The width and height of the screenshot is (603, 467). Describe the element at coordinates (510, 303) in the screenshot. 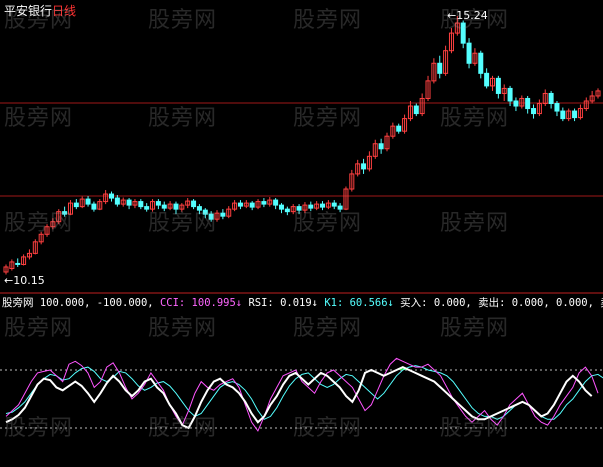

I see `indicator-value: 卖出: 0.000,` at that location.